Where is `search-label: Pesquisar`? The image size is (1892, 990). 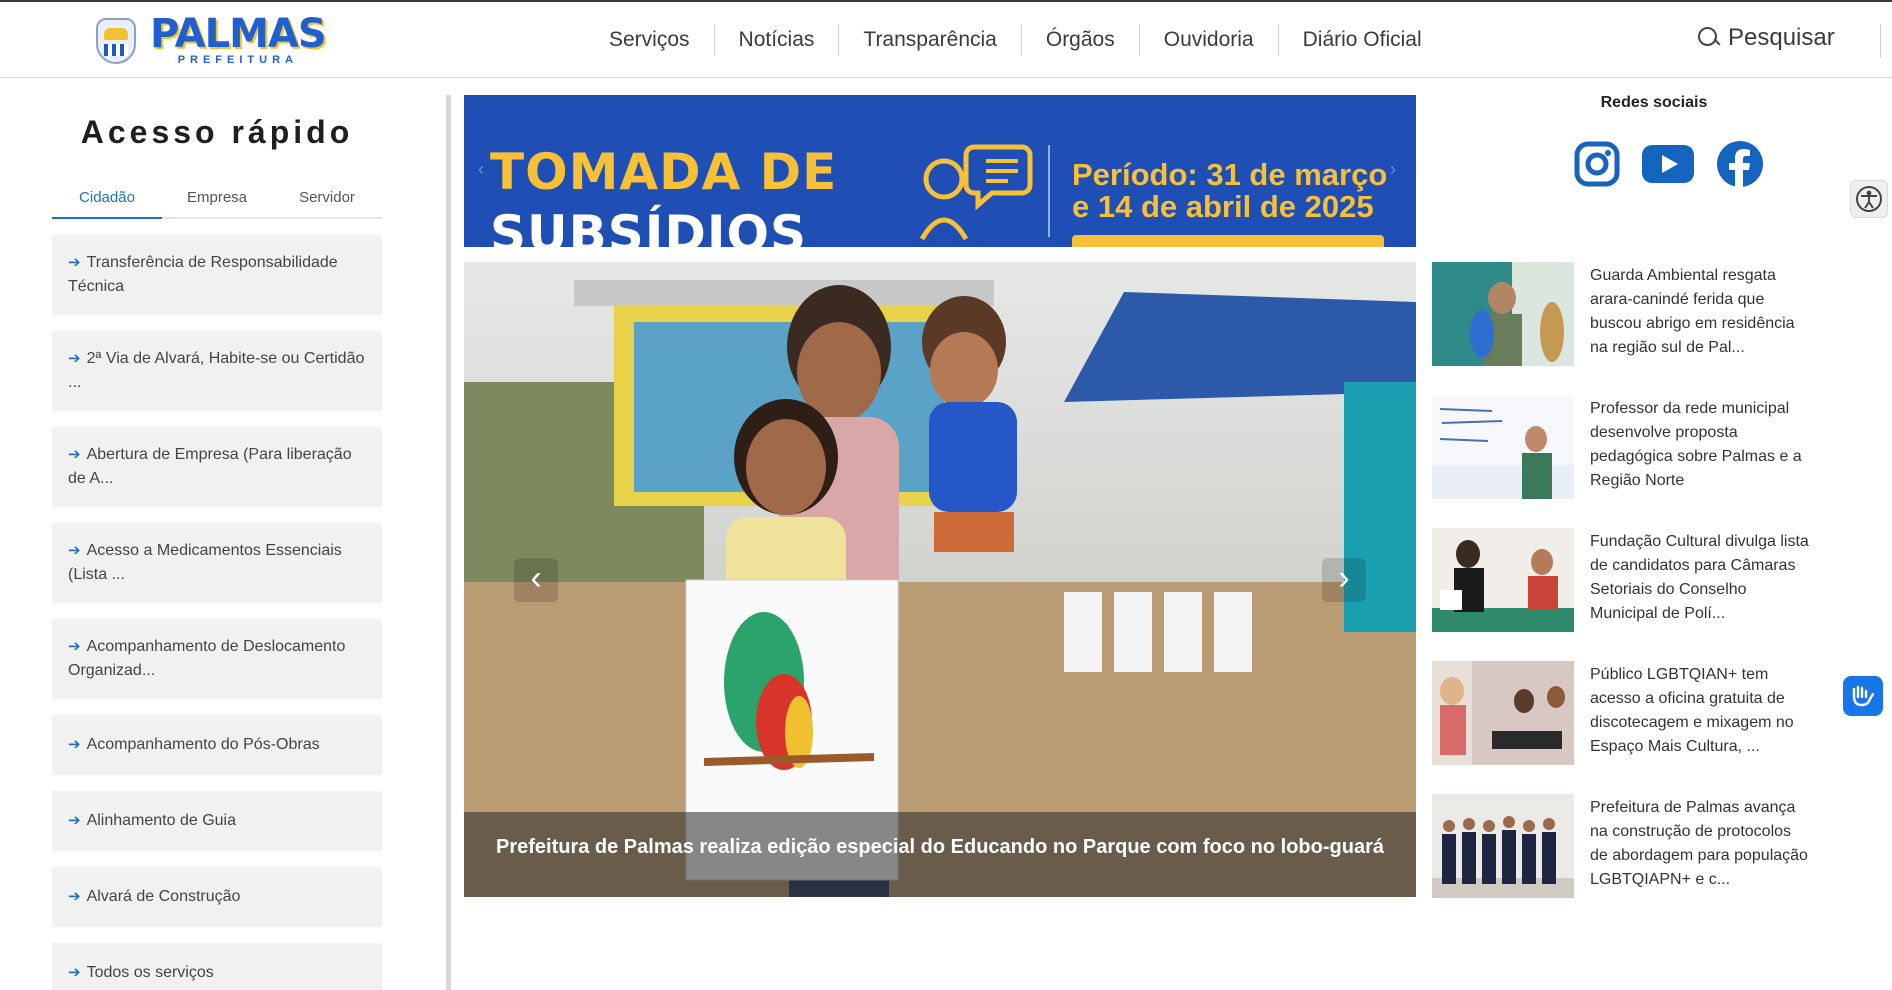
search-label: Pesquisar is located at coordinates (1781, 37).